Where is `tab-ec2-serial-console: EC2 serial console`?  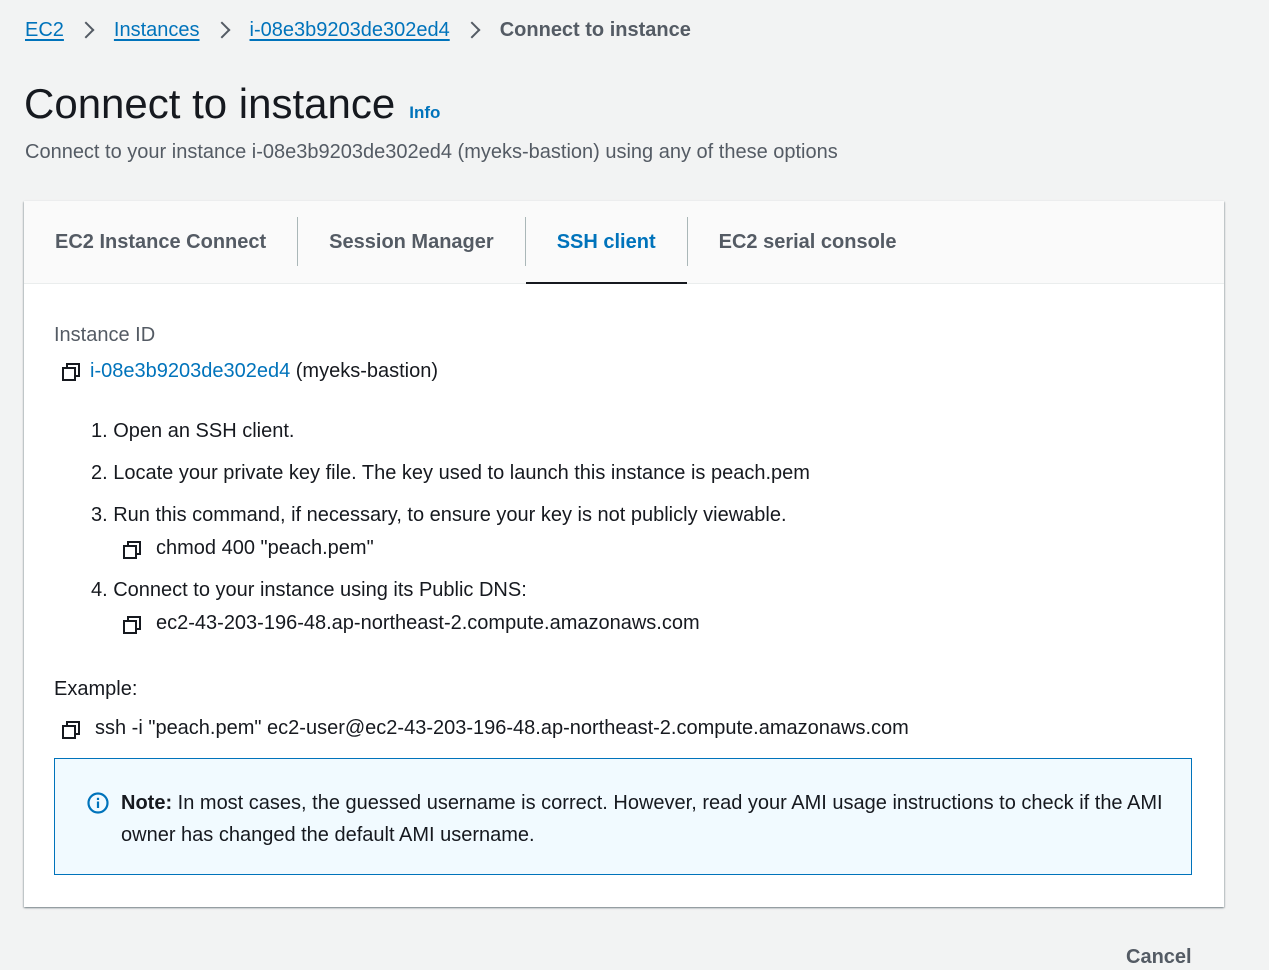 tab-ec2-serial-console: EC2 serial console is located at coordinates (808, 242).